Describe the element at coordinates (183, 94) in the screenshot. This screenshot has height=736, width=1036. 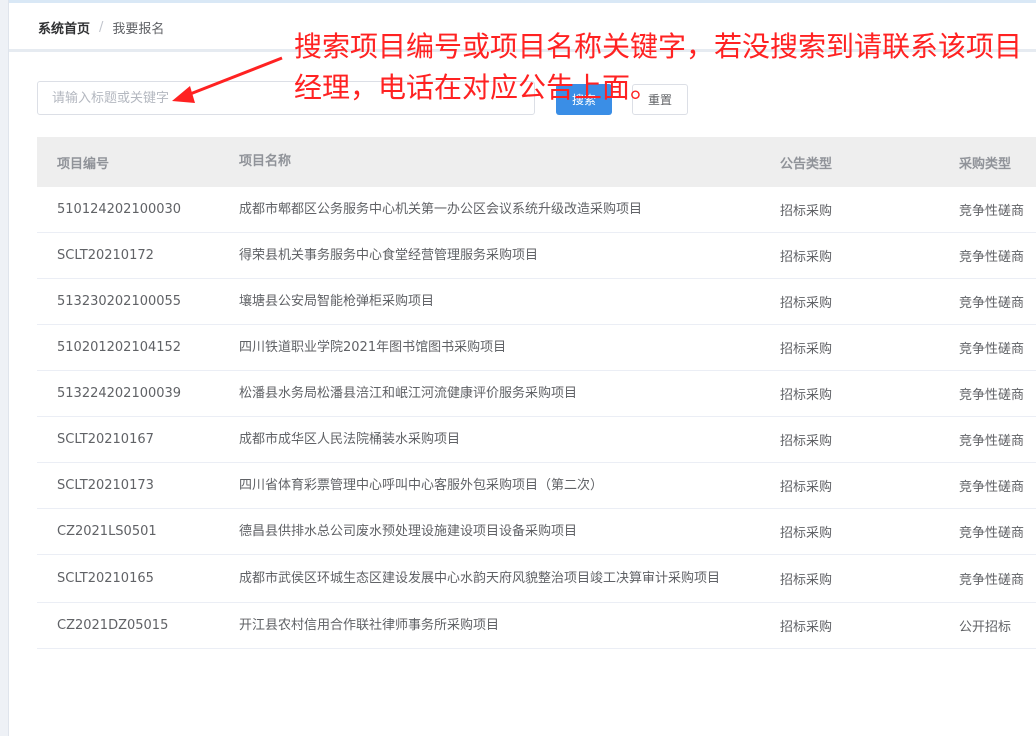
I see `arrow-head` at that location.